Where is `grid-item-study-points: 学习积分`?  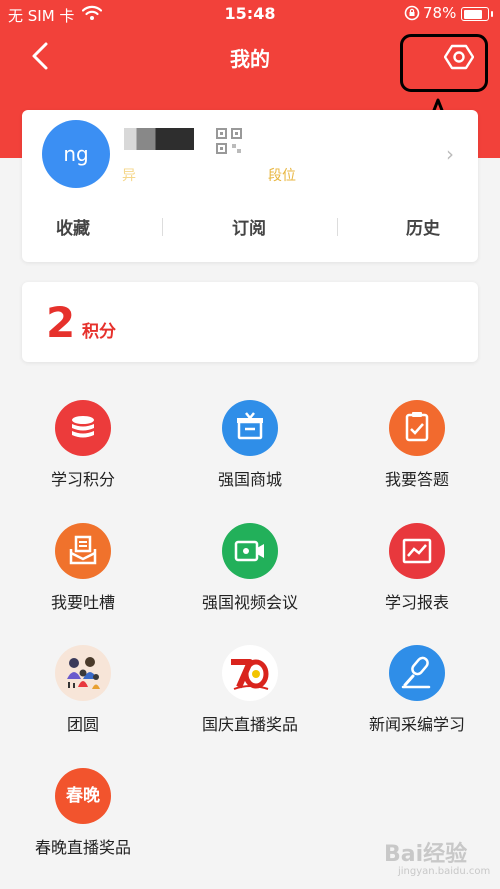 grid-item-study-points: 学习积分 is located at coordinates (83, 450).